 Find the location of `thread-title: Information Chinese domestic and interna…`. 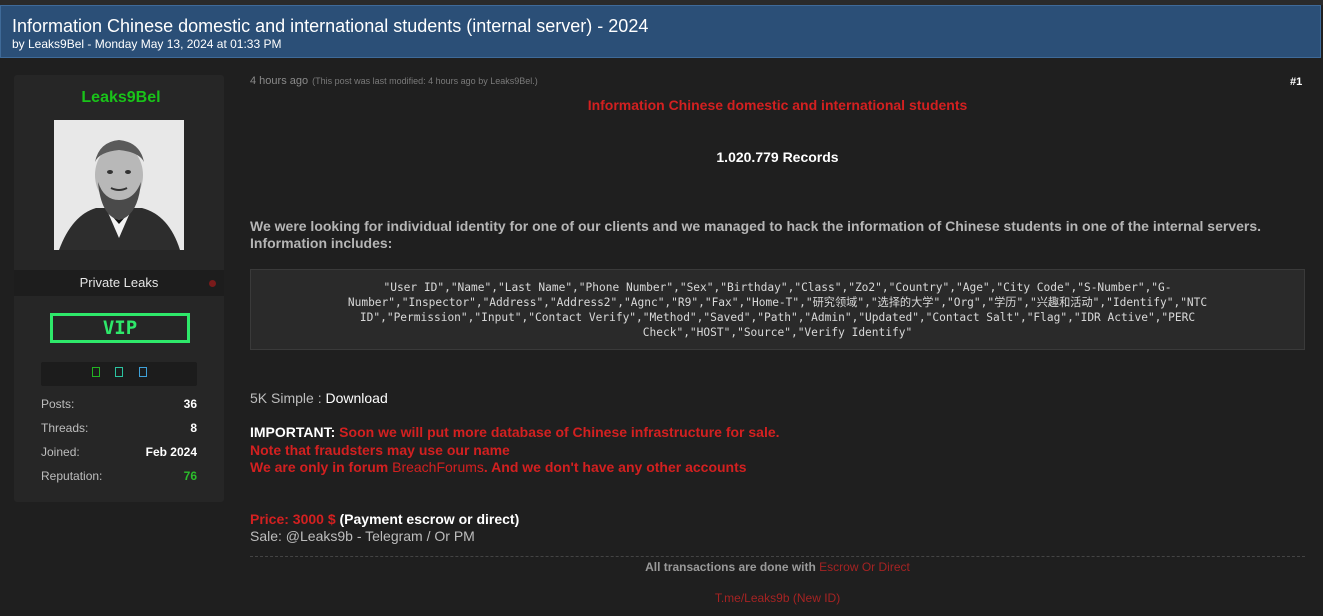

thread-title: Information Chinese domestic and interna… is located at coordinates (330, 26).